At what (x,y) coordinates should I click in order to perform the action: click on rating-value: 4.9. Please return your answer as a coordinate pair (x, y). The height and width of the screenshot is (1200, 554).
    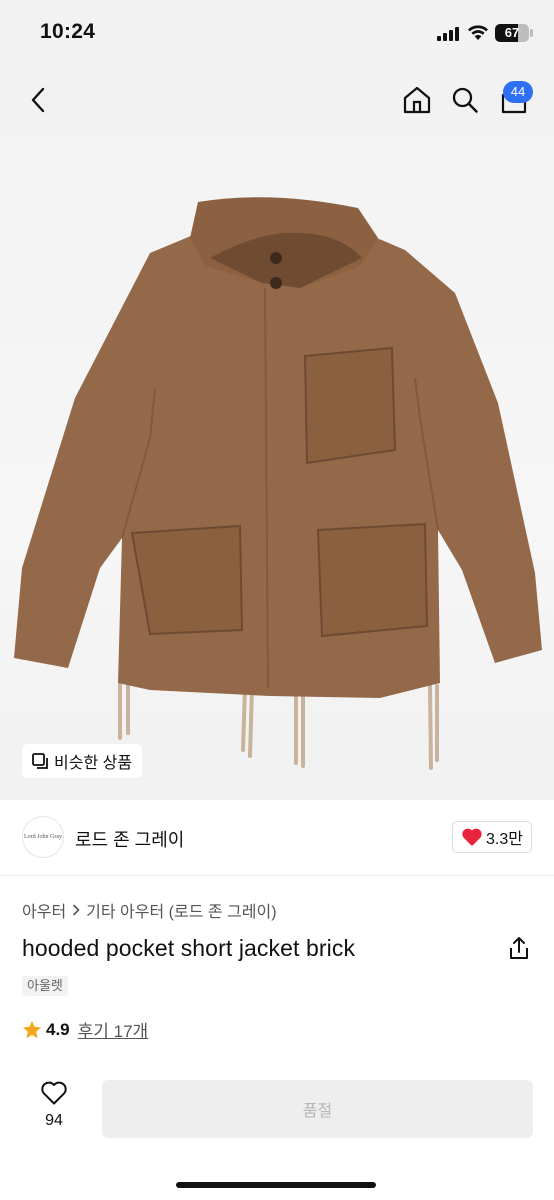
    Looking at the image, I should click on (58, 1029).